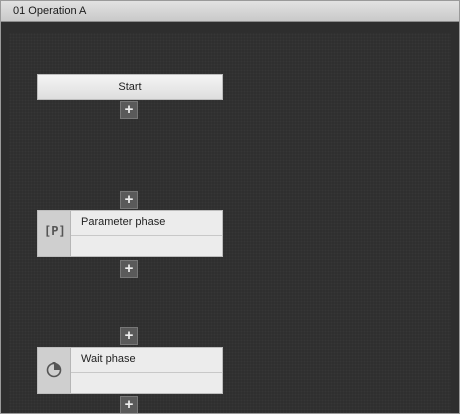  Describe the element at coordinates (123, 222) in the screenshot. I see `phase-label: Parameter phase` at that location.